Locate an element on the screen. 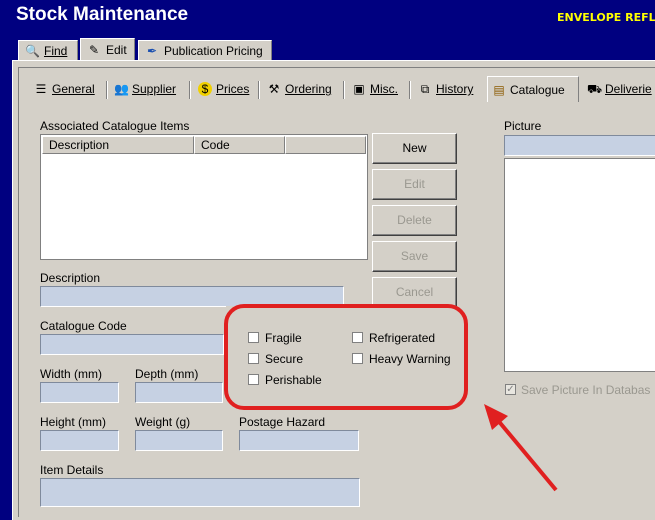 This screenshot has height=520, width=655. pencil-icon: ✎ is located at coordinates (94, 49).